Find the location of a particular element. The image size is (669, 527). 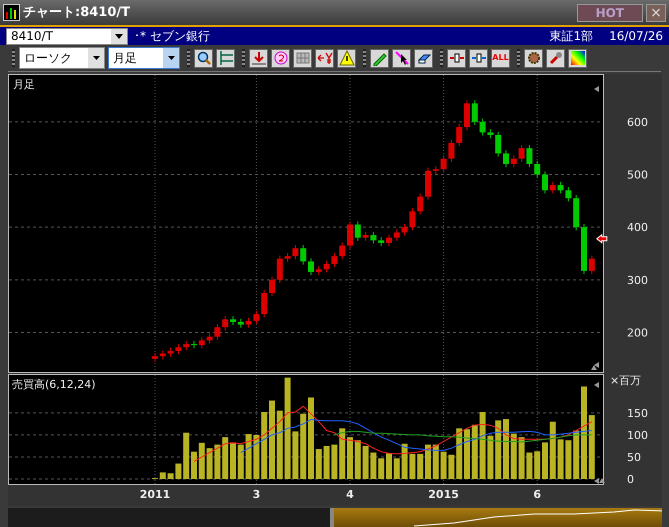

pen-icon is located at coordinates (379, 58).